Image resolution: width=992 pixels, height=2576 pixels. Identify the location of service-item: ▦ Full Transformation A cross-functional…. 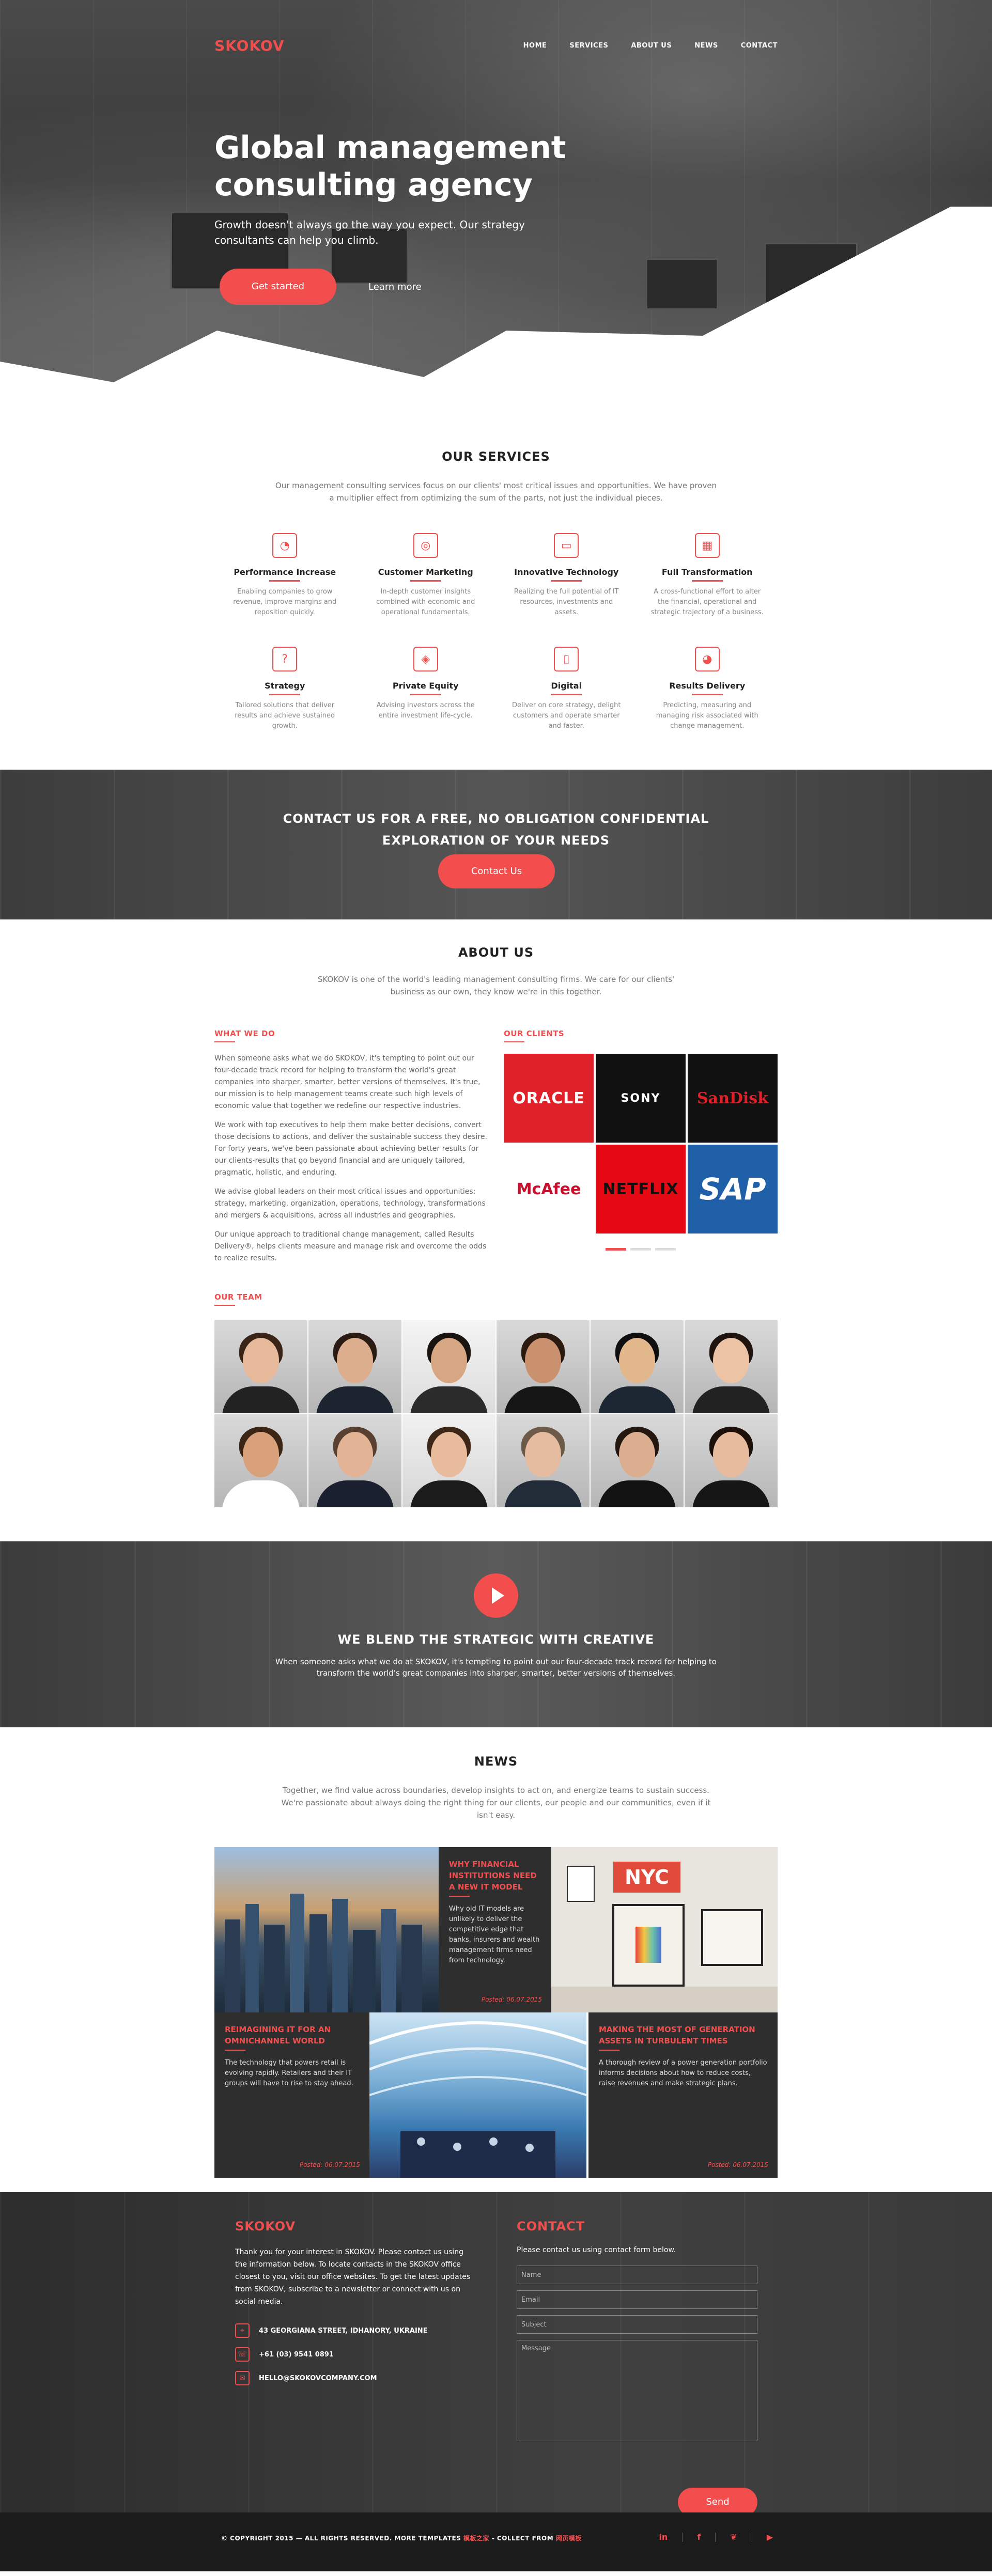
(708, 576).